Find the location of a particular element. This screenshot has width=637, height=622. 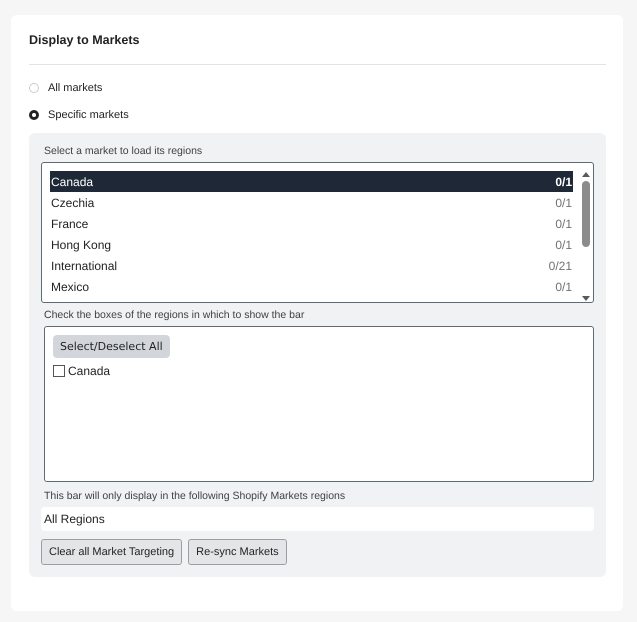

market-name: France is located at coordinates (69, 223).